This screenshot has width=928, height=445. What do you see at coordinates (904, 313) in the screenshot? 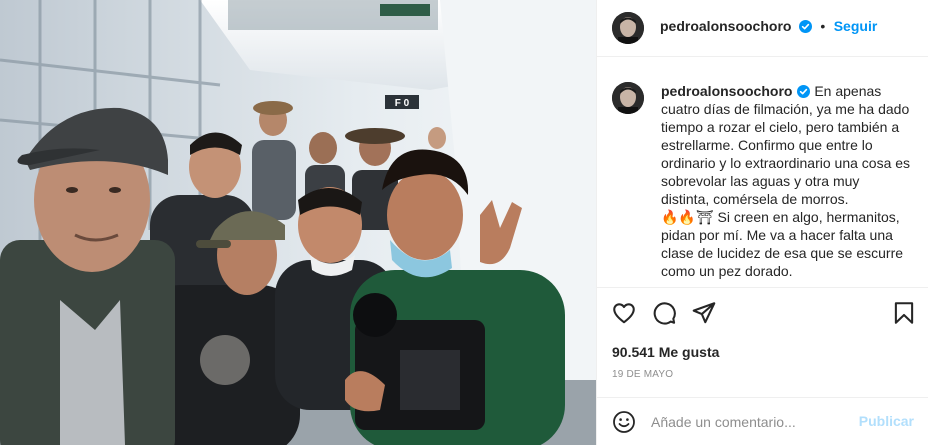
I see `bookmark-icon` at bounding box center [904, 313].